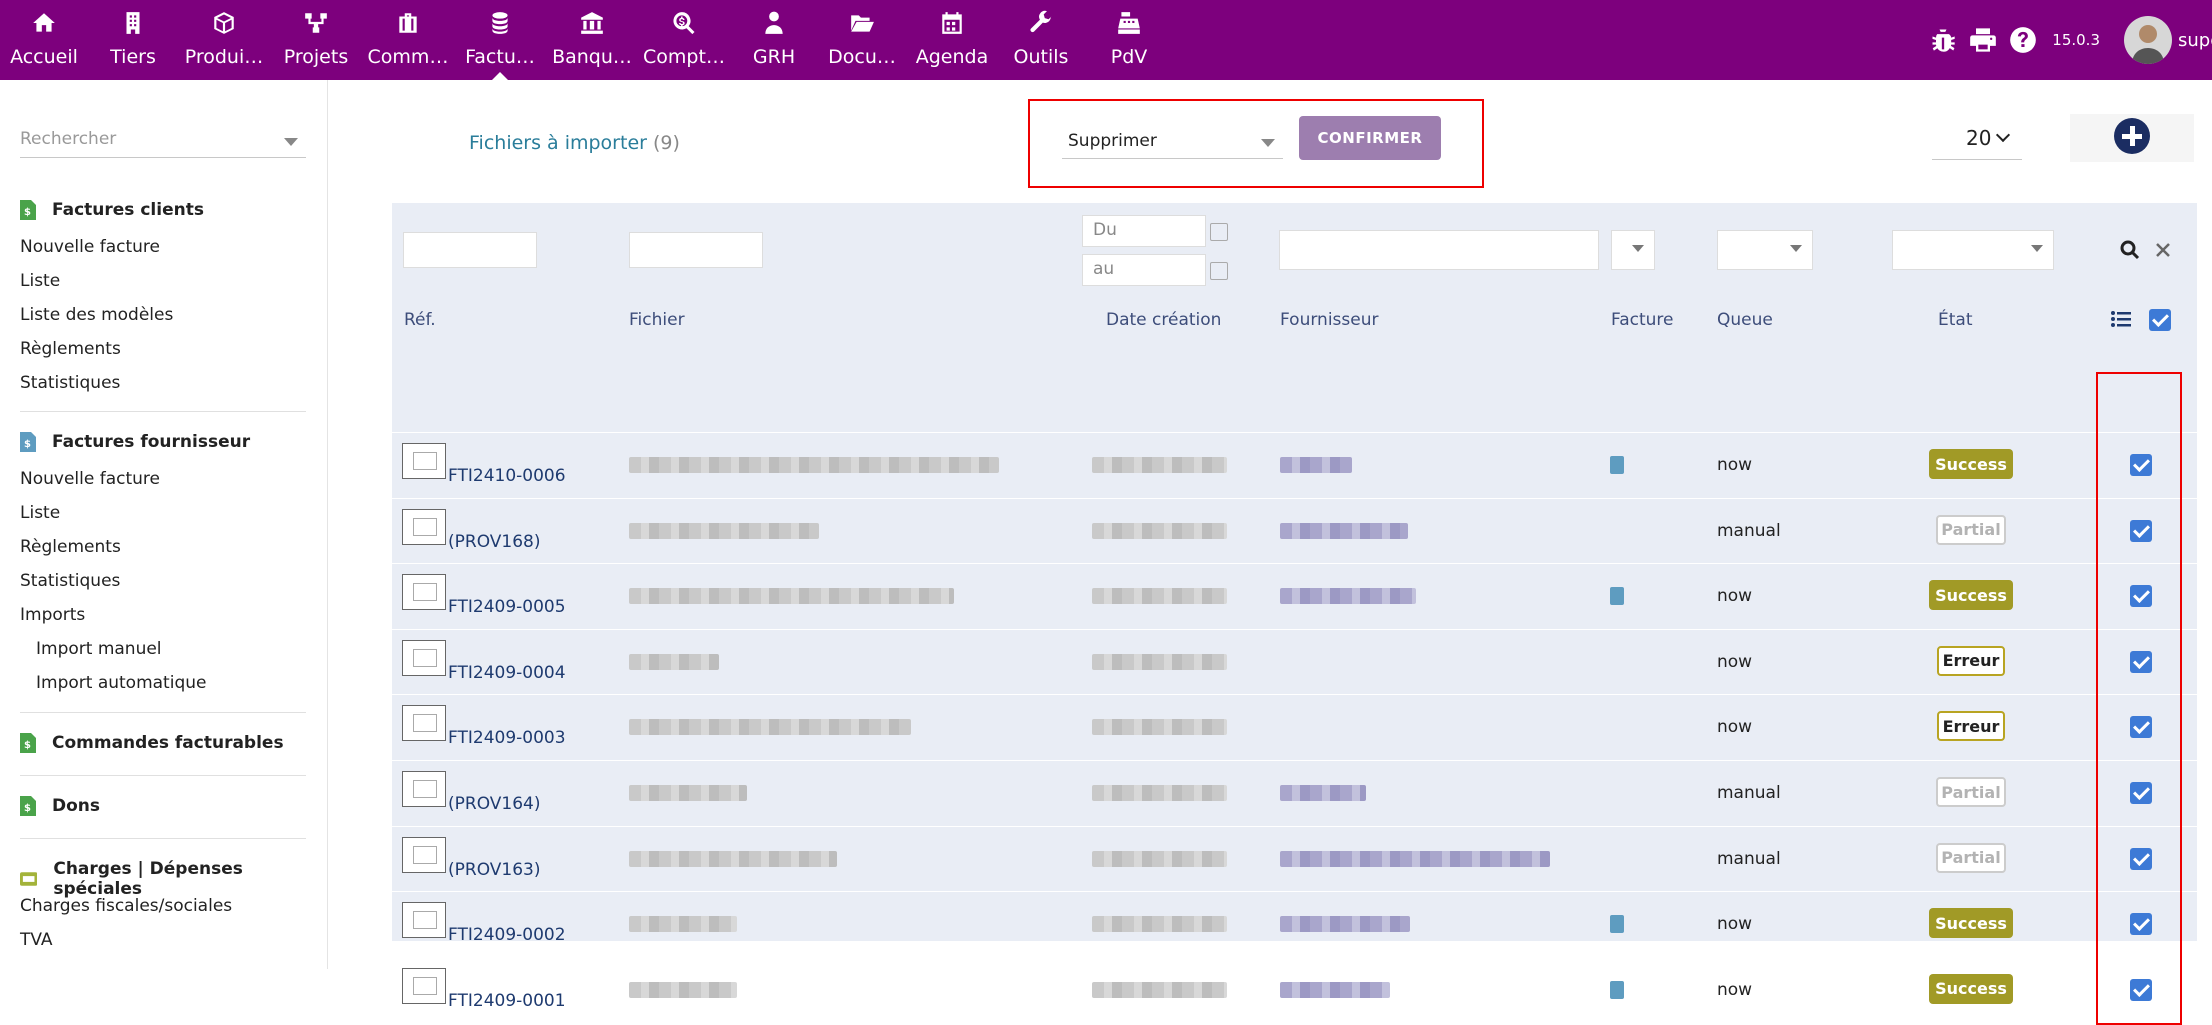  Describe the element at coordinates (121, 683) in the screenshot. I see `sidebar-item-import-automatique: Import automatique` at that location.